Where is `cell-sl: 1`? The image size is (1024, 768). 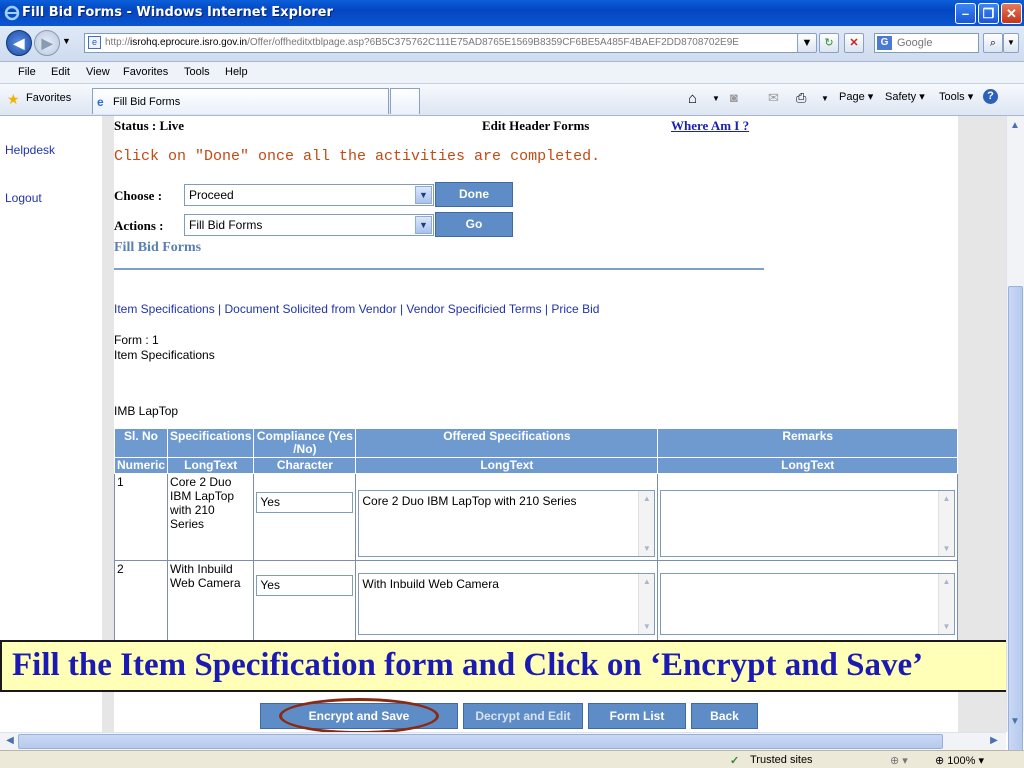 cell-sl: 1 is located at coordinates (141, 517).